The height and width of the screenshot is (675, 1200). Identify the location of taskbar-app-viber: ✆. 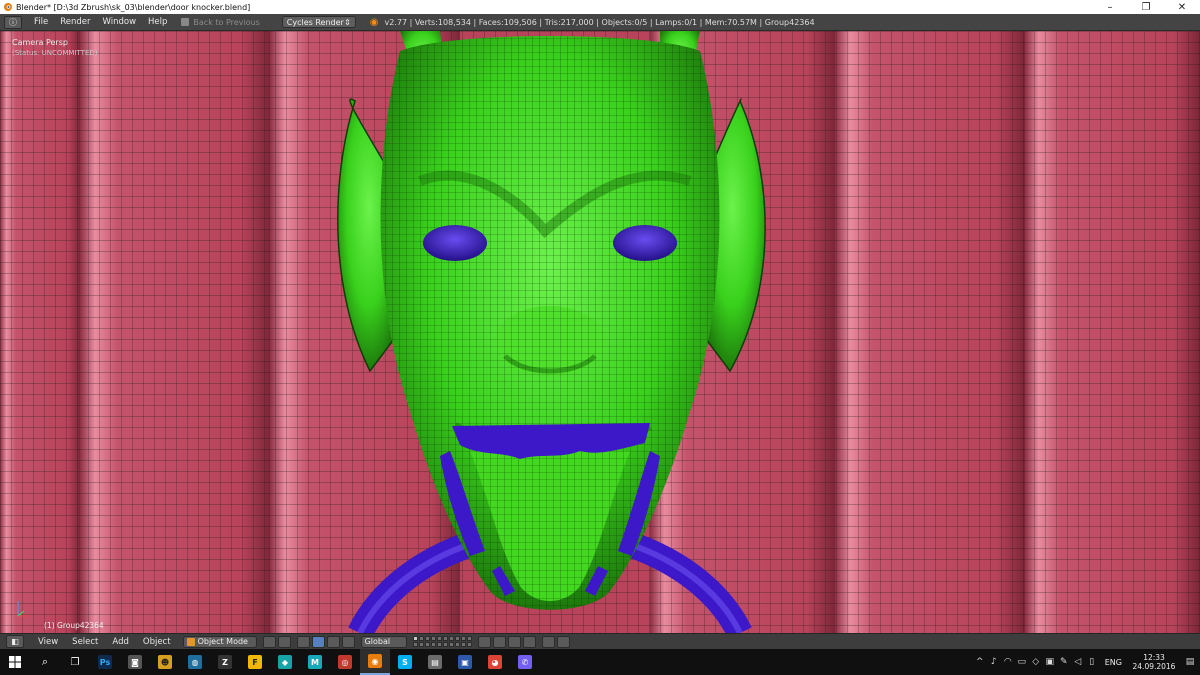
(525, 662).